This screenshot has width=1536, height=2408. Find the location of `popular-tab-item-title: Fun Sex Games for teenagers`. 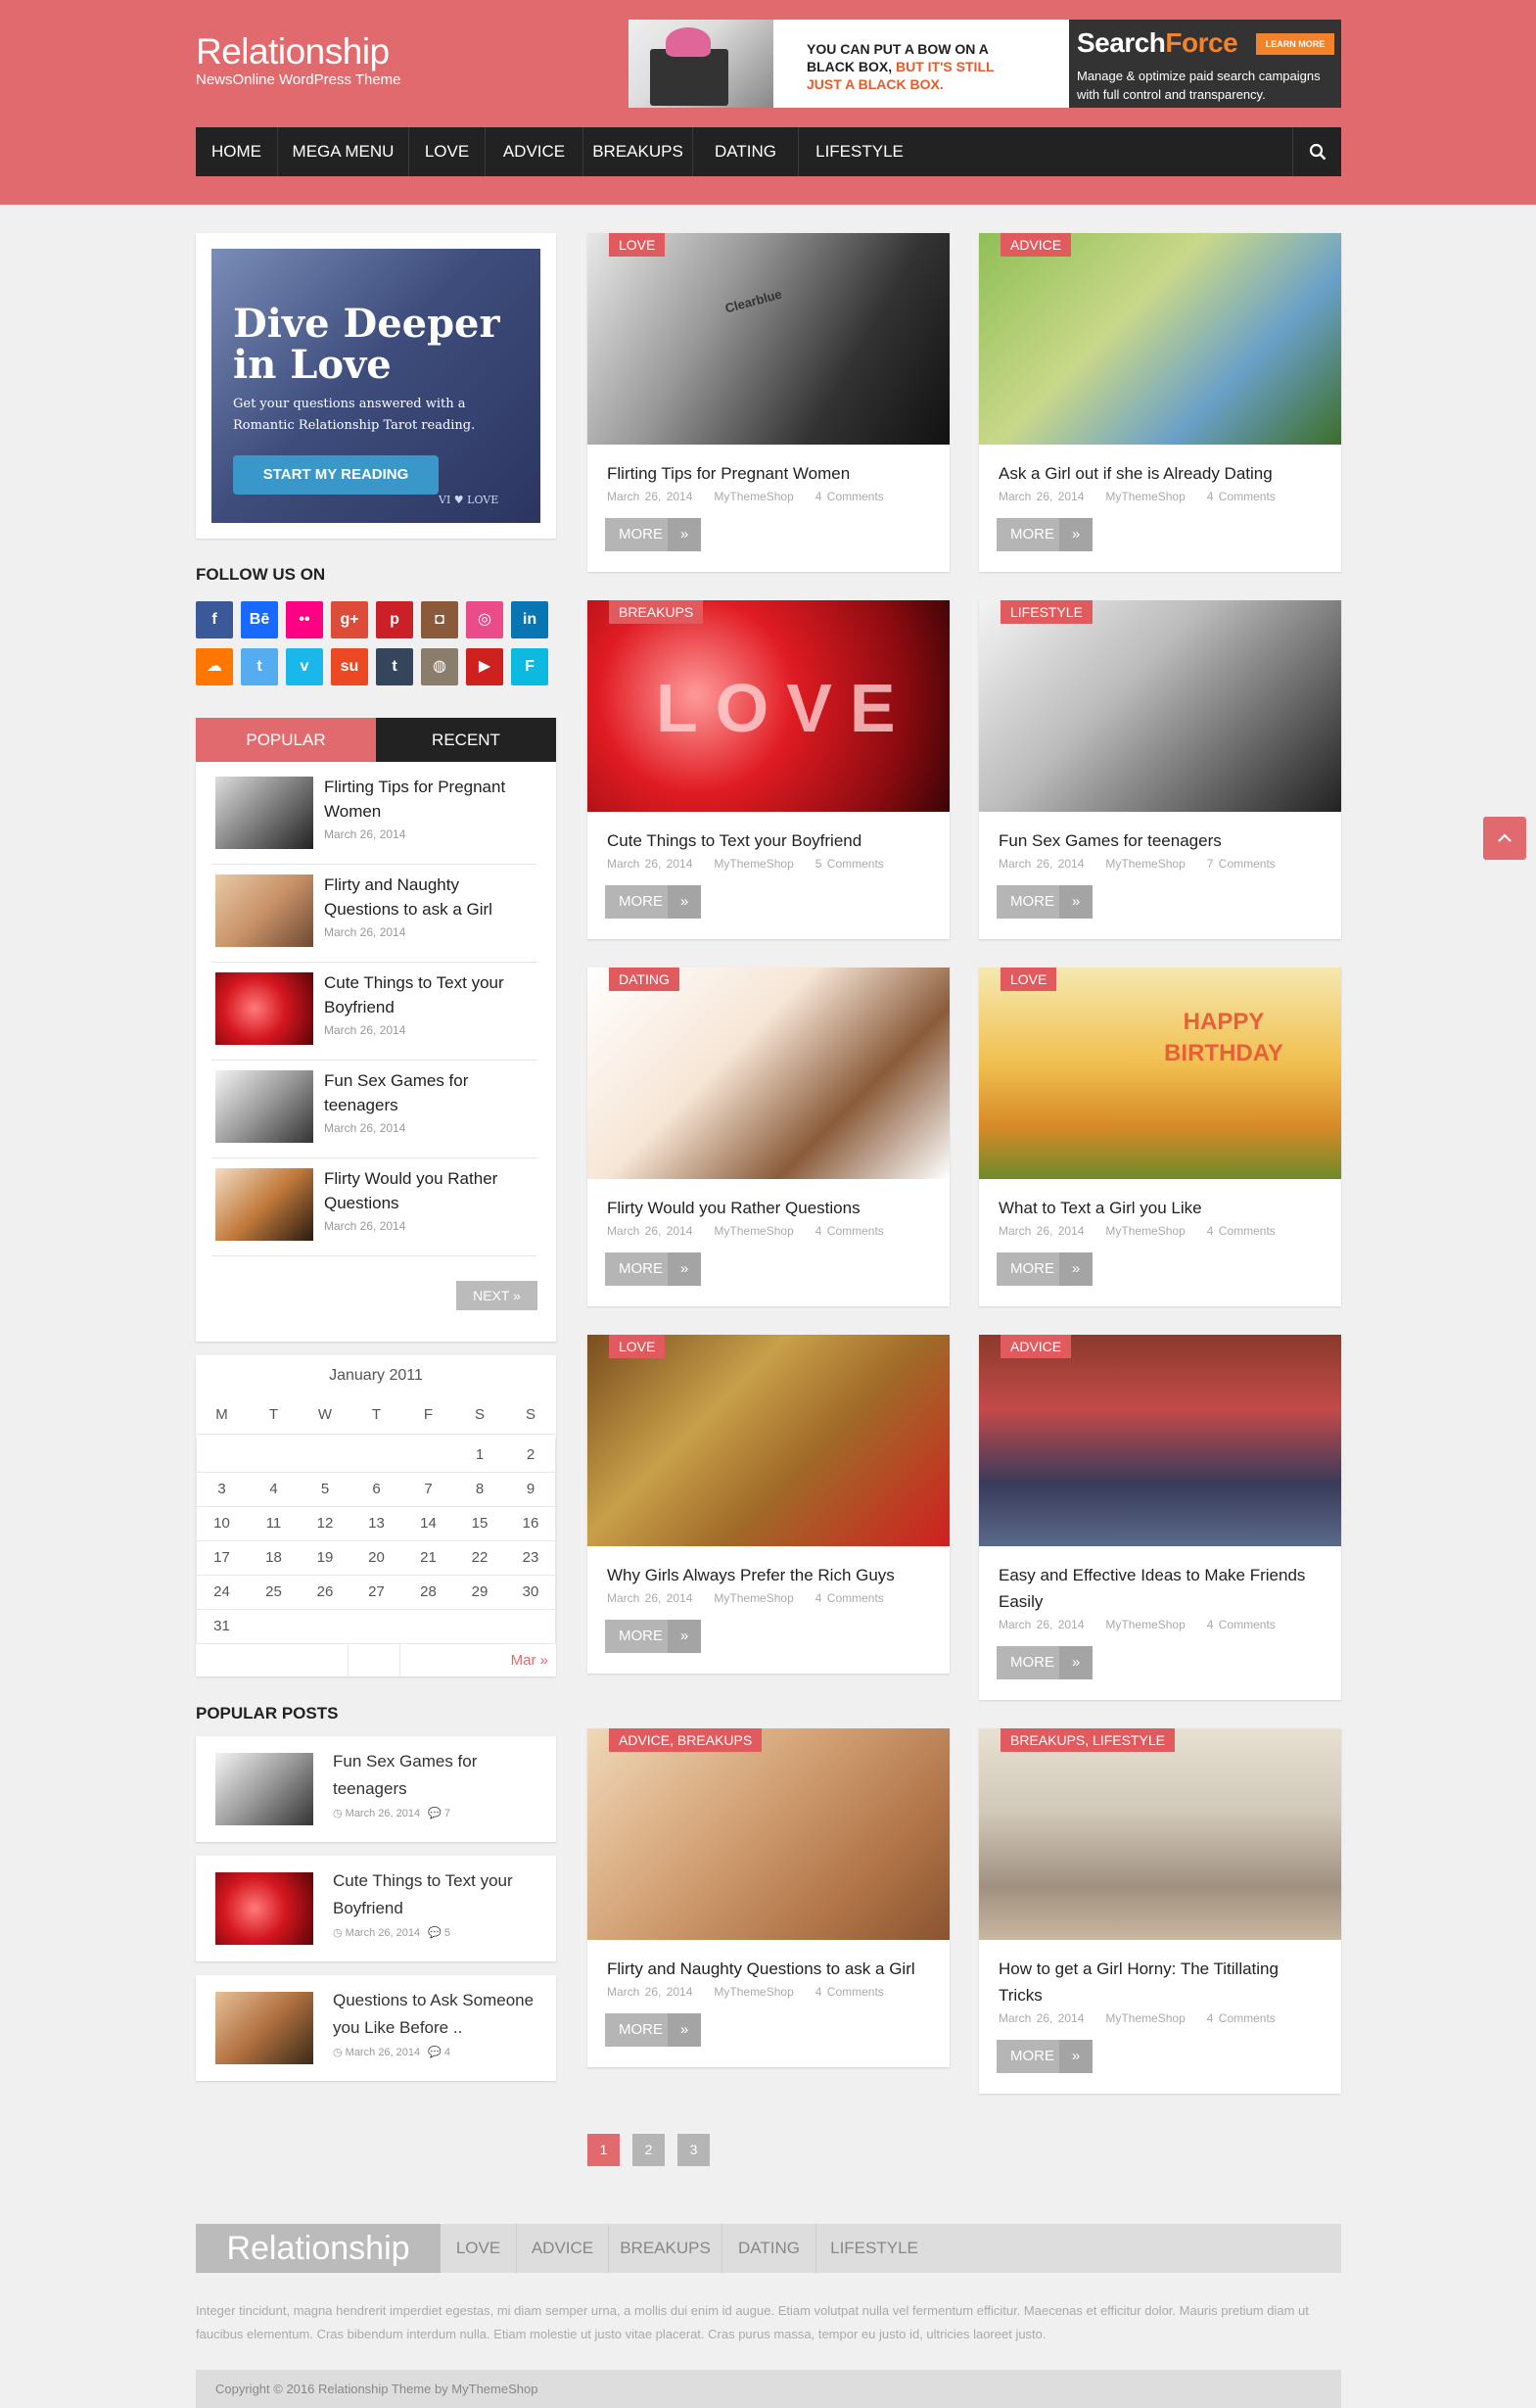

popular-tab-item-title: Fun Sex Games for teenagers is located at coordinates (427, 1092).